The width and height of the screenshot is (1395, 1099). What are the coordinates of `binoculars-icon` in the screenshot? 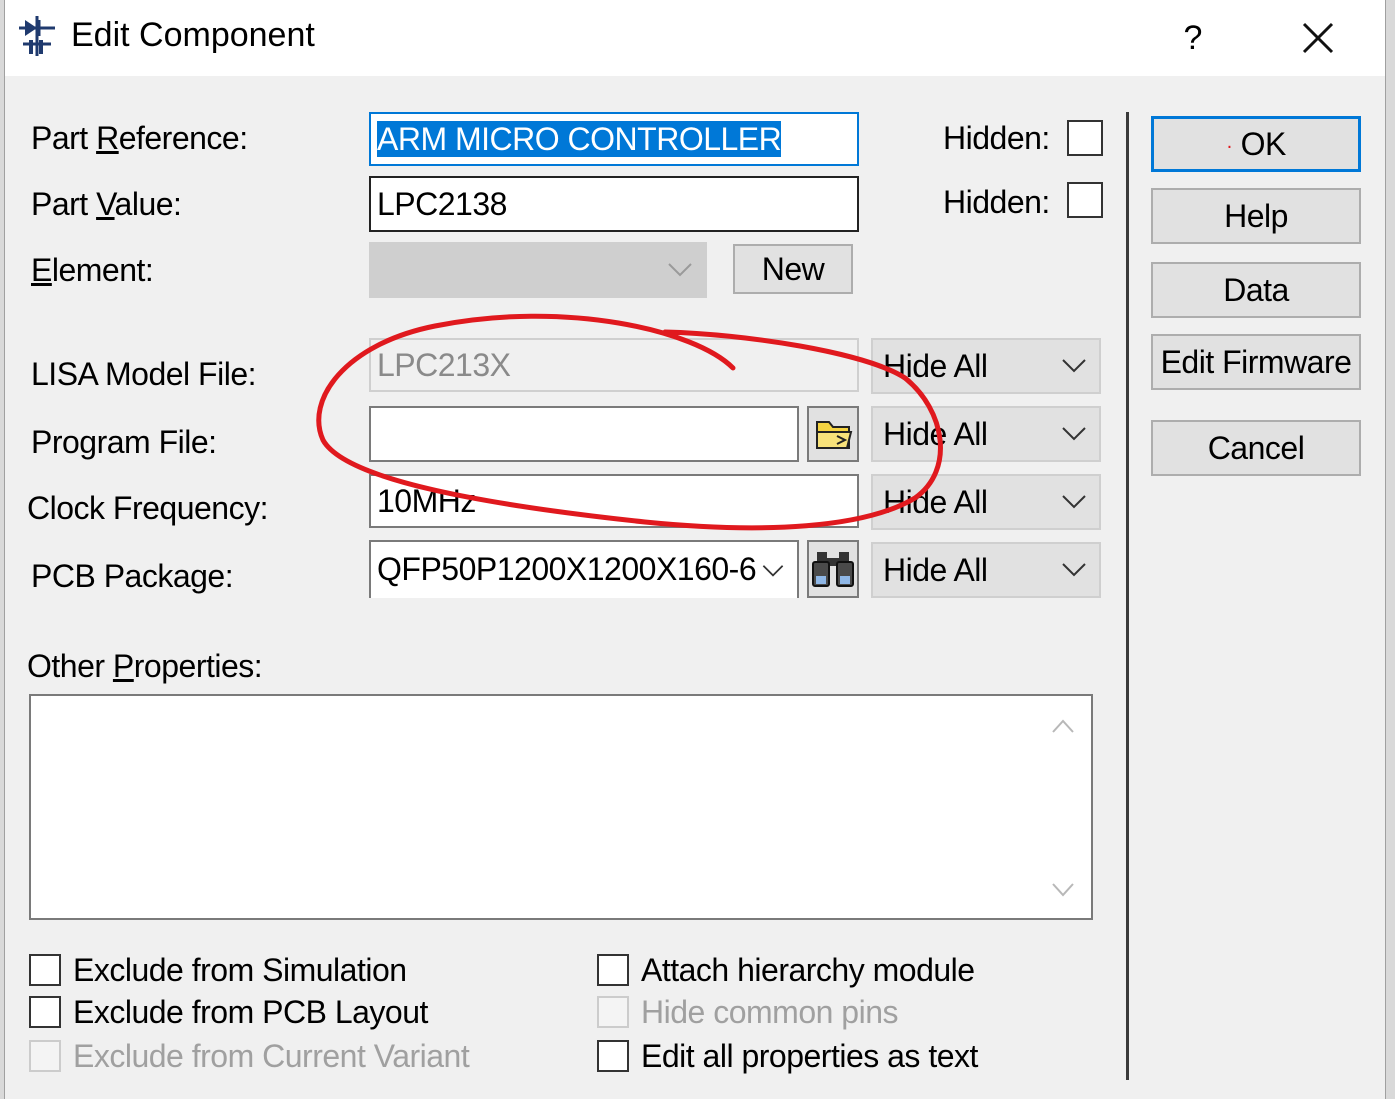 It's located at (833, 569).